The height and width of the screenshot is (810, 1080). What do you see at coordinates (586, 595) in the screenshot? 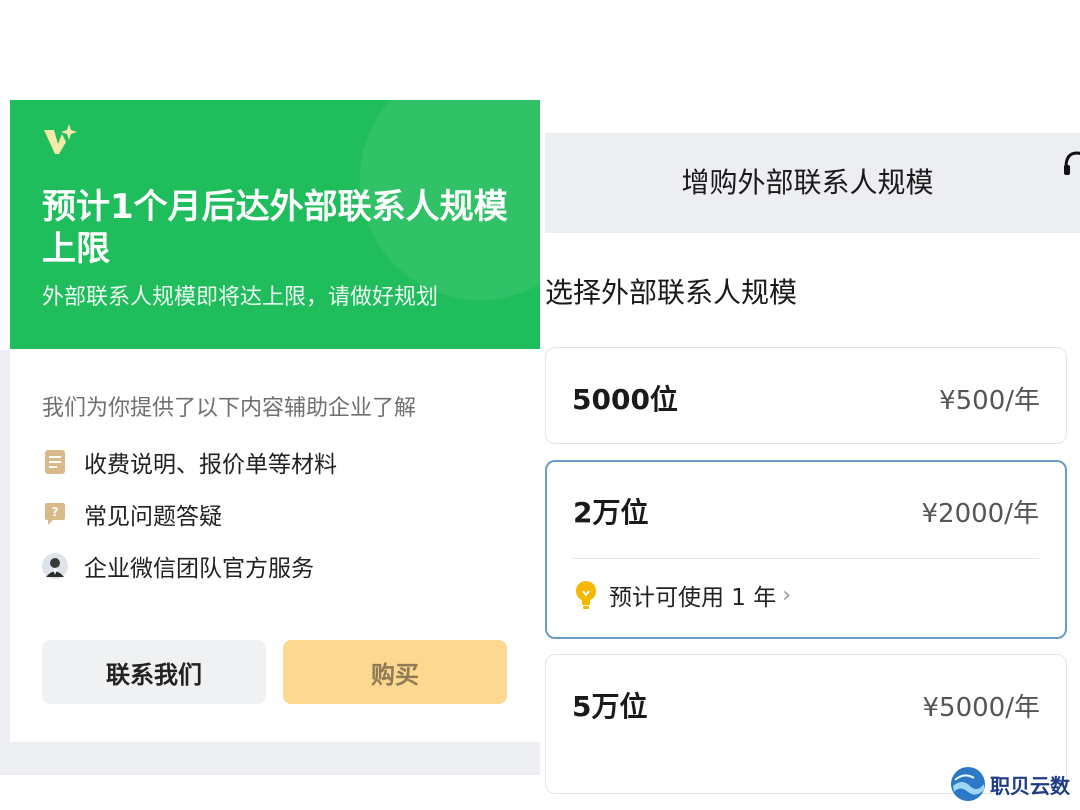
I see `lightbulb-icon` at bounding box center [586, 595].